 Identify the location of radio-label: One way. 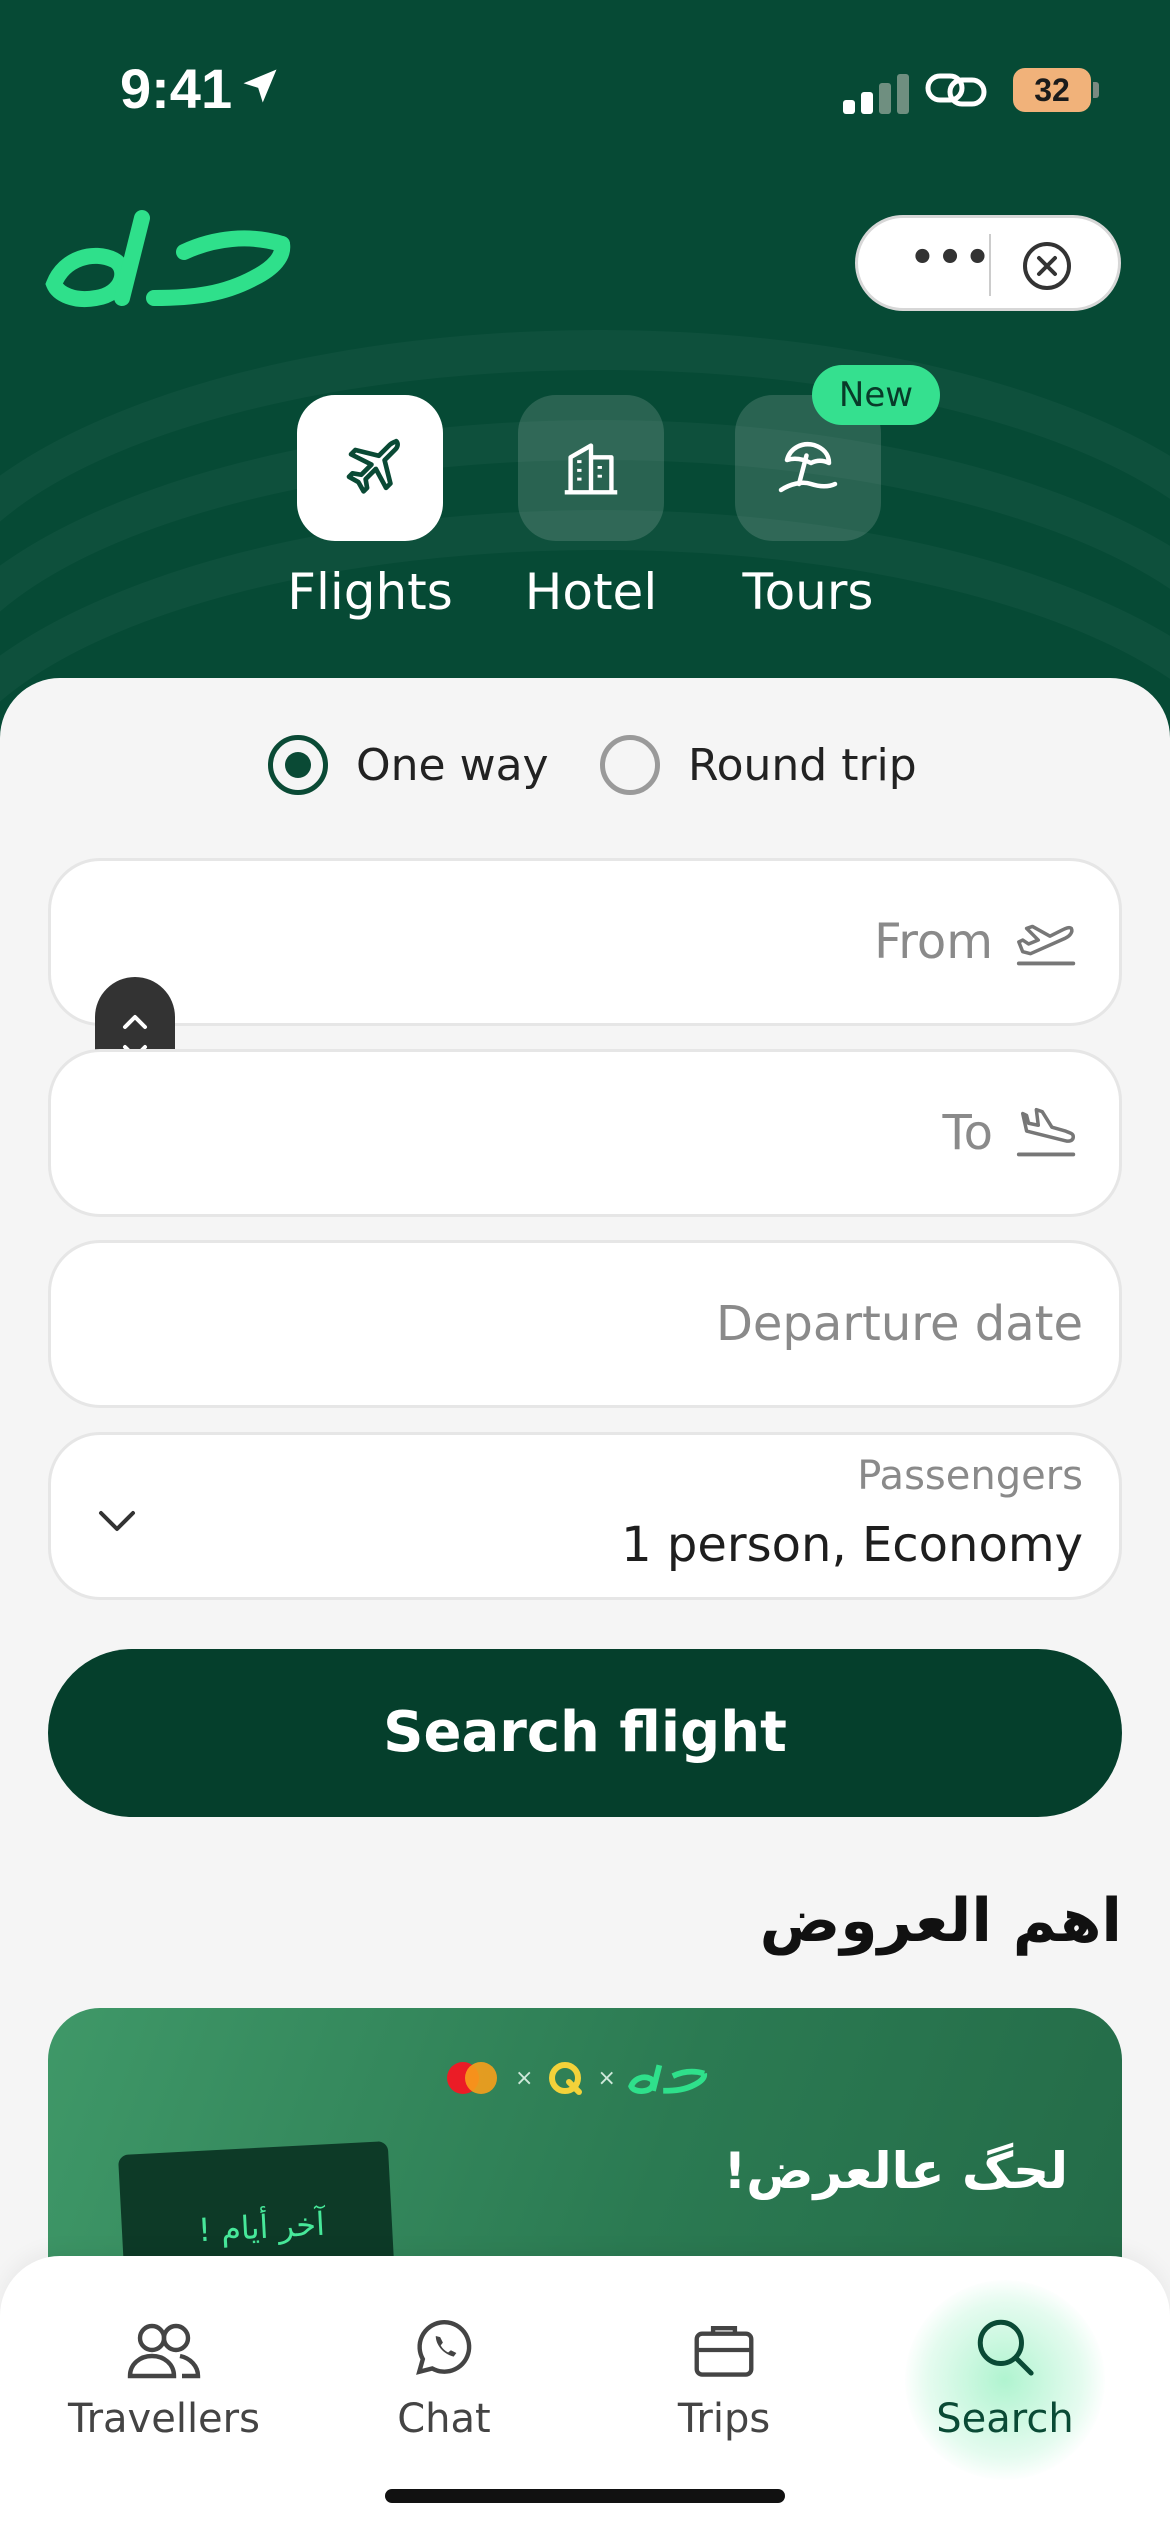
(452, 765).